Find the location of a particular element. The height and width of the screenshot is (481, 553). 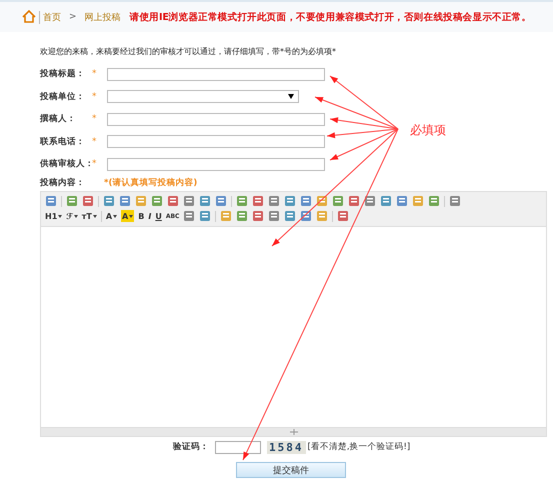

breadcrumb-link: 网上投稿 is located at coordinates (102, 17).